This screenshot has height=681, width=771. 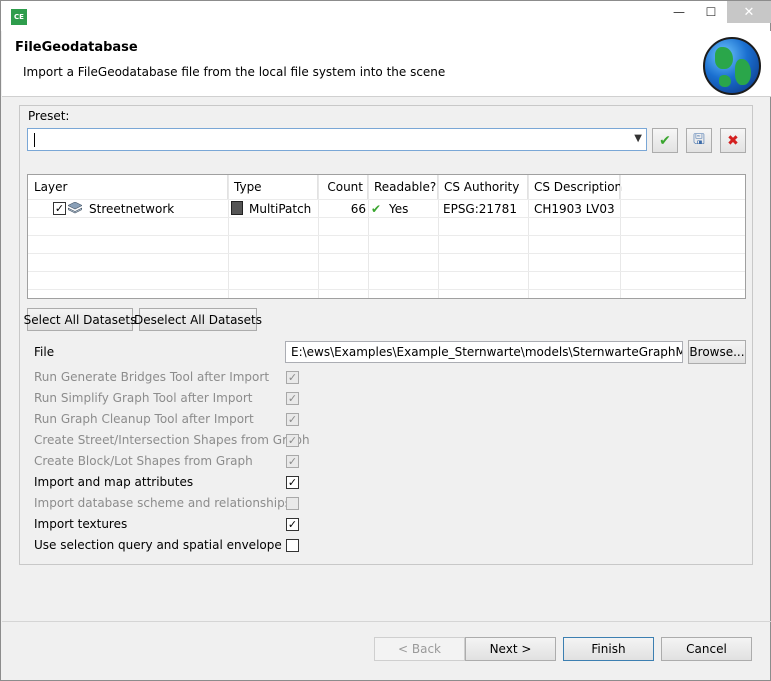 What do you see at coordinates (292, 461) in the screenshot?
I see `checkbox-block-shapes: ✓` at bounding box center [292, 461].